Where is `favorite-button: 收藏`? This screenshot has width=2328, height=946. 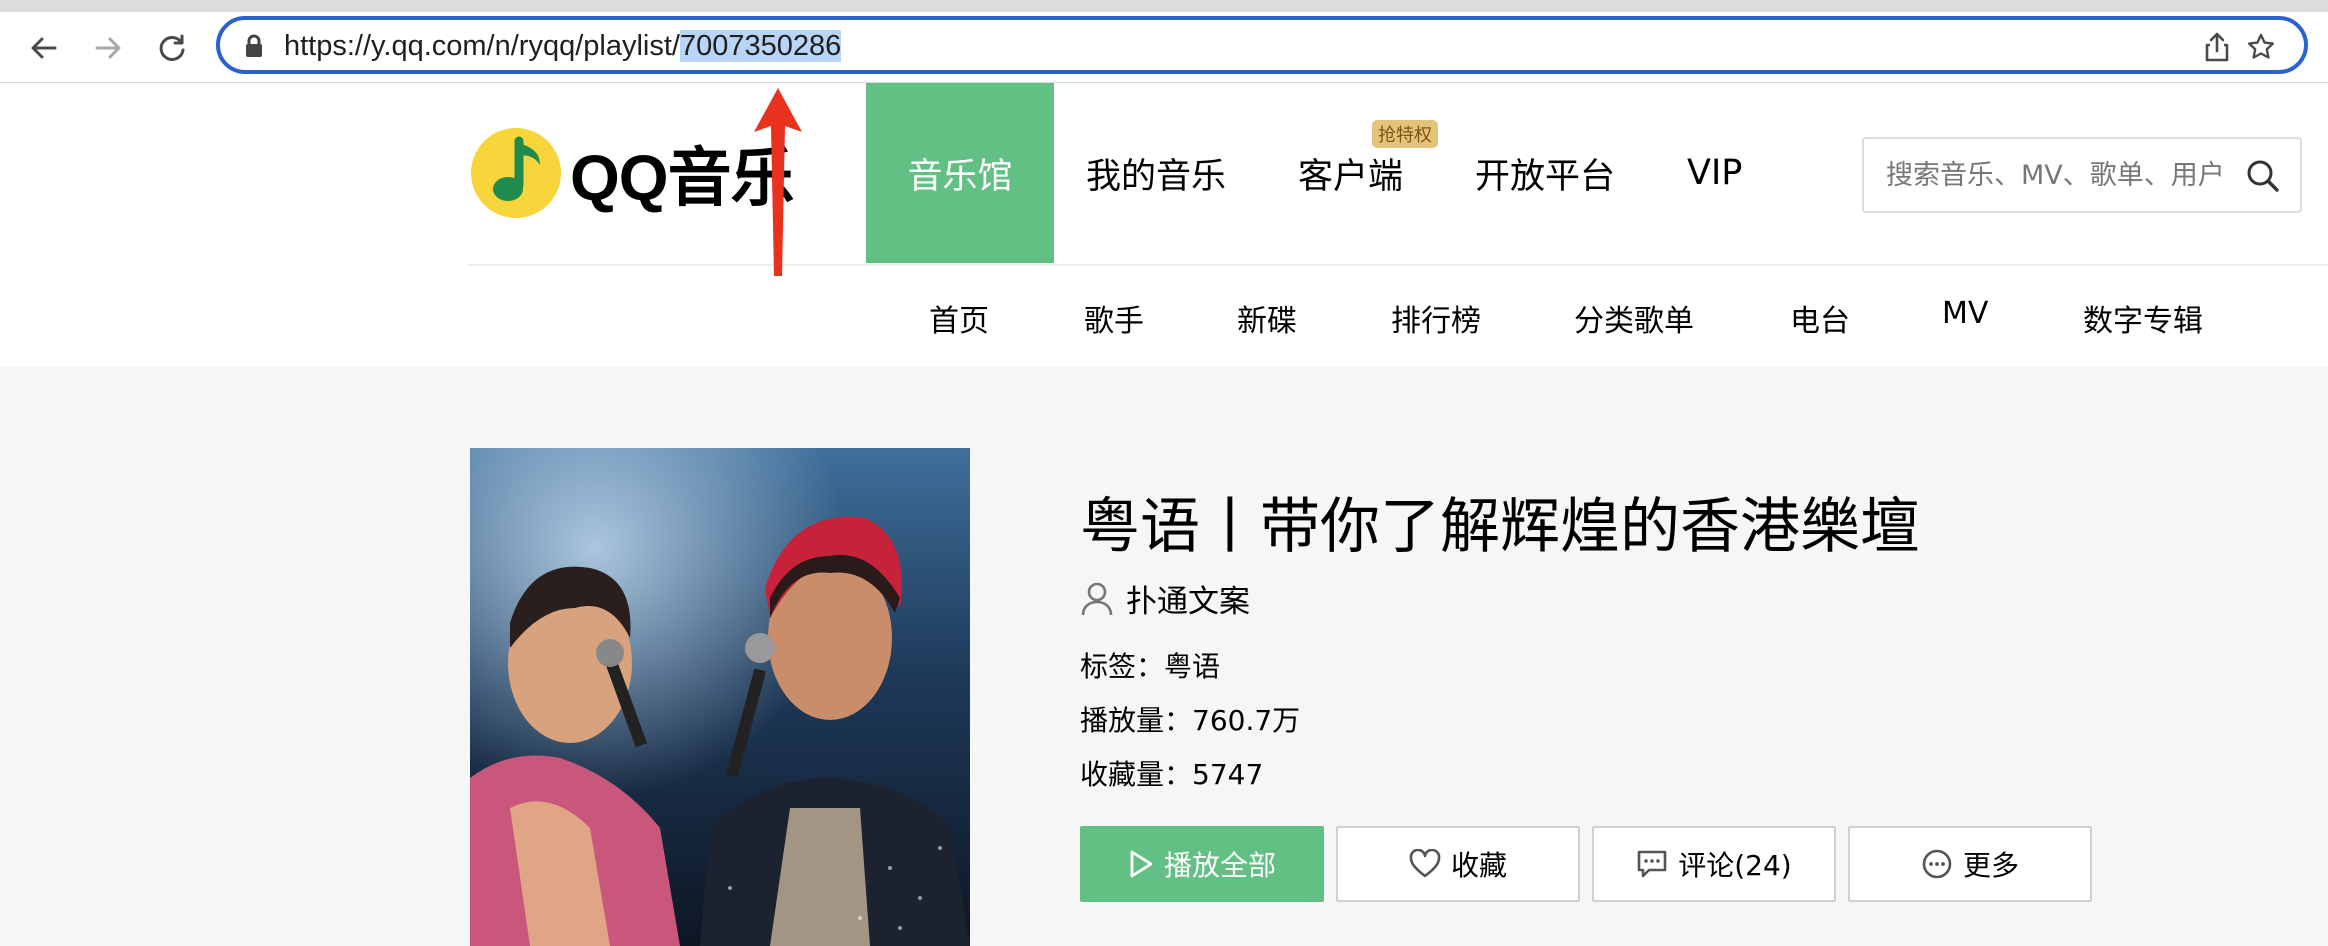
favorite-button: 收藏 is located at coordinates (1458, 864).